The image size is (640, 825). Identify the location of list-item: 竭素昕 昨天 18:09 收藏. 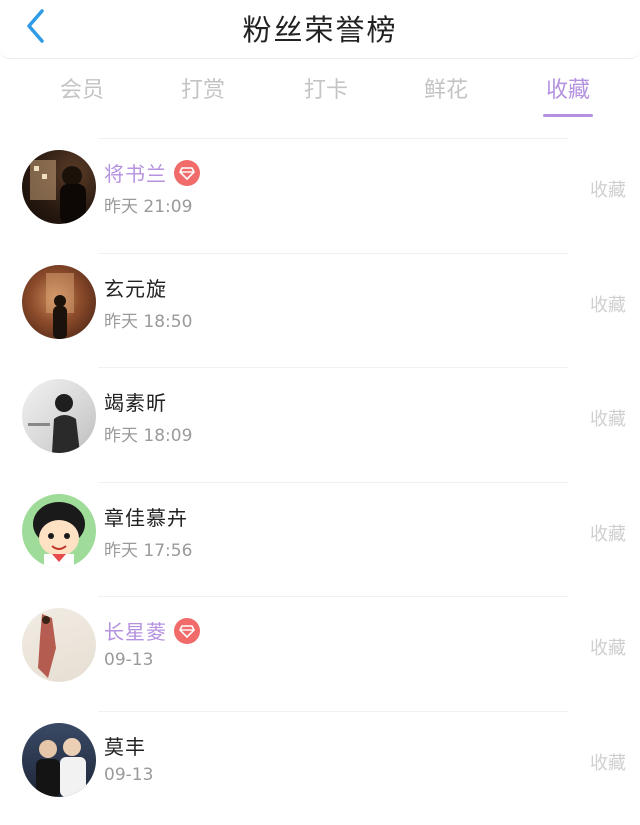
(320, 424).